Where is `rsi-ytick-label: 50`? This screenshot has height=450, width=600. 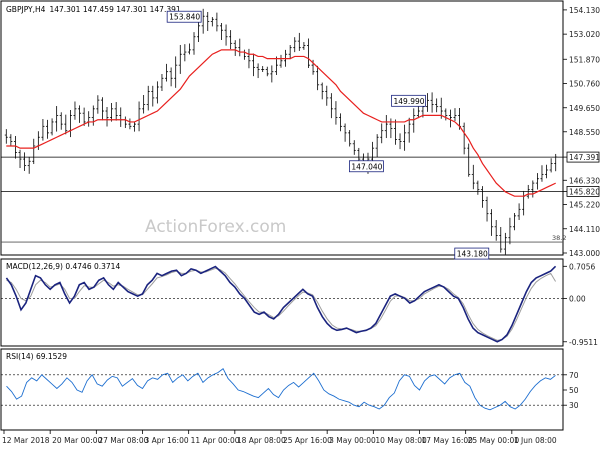
rsi-ytick-label: 50 is located at coordinates (574, 390).